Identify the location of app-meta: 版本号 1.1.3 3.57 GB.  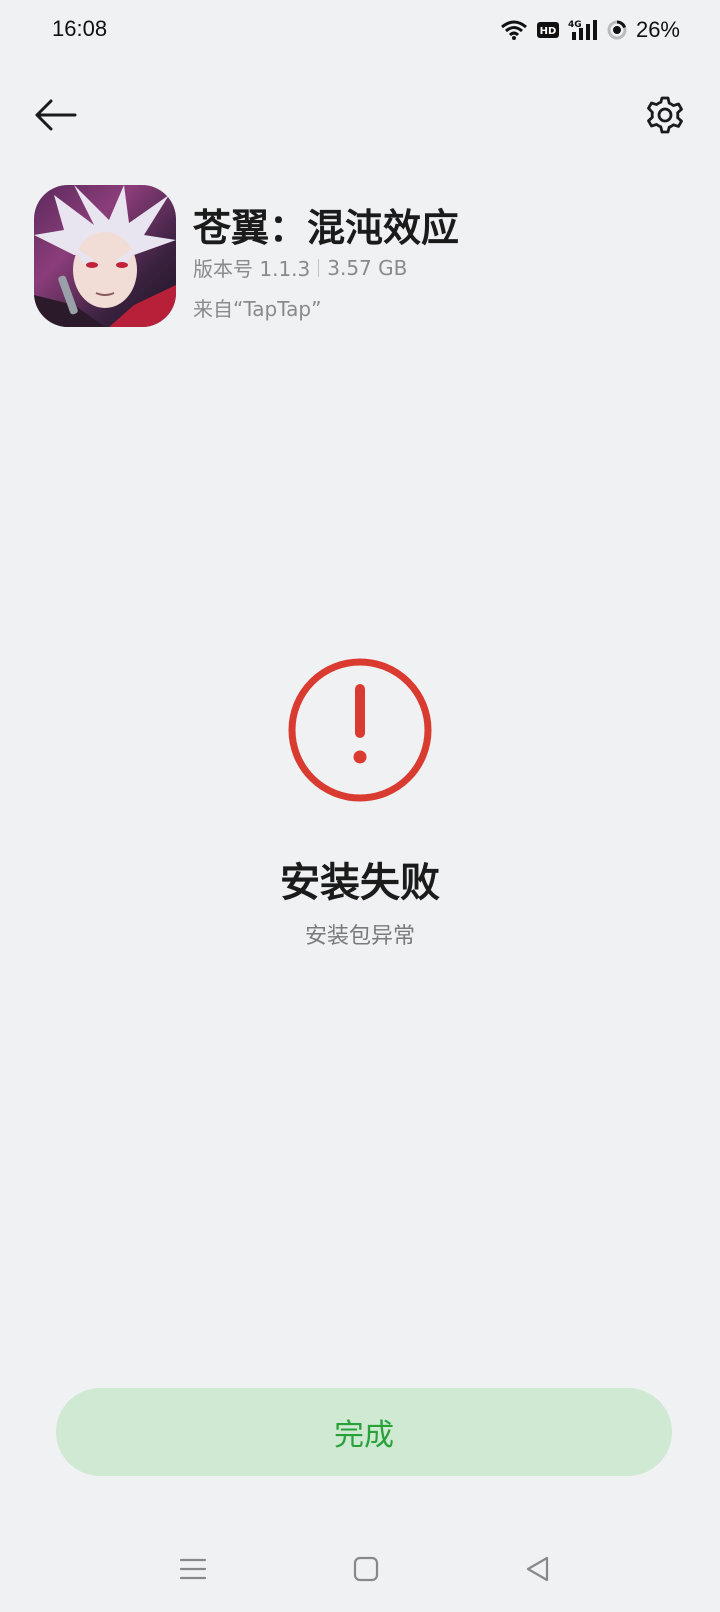
(300, 267).